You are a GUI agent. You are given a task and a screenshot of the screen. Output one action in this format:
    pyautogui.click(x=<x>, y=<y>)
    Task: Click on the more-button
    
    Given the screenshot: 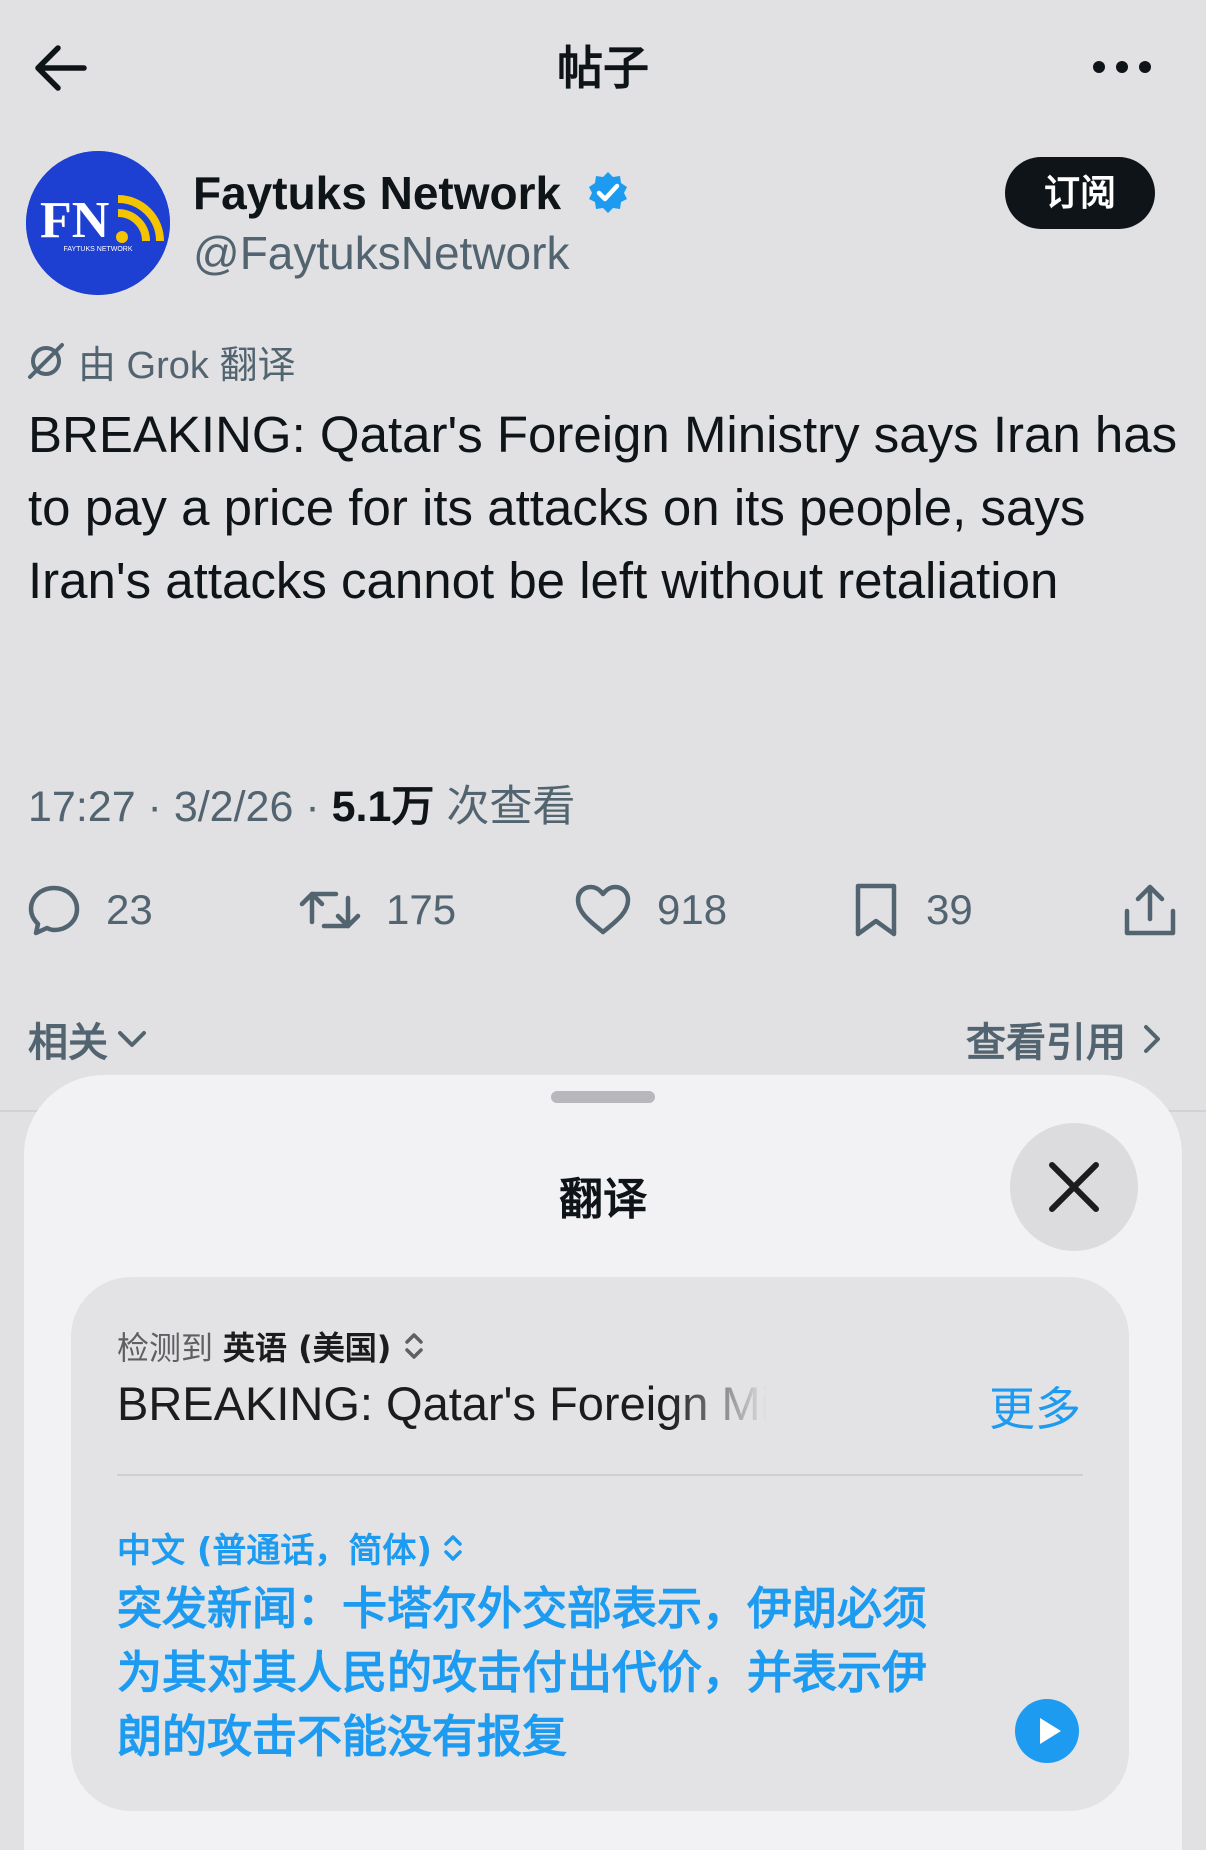 What is the action you would take?
    pyautogui.click(x=1122, y=67)
    